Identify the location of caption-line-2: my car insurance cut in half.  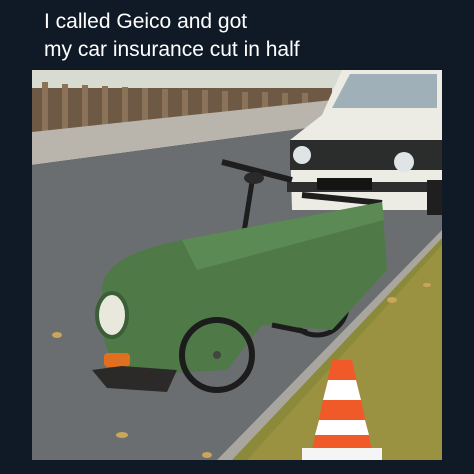
(172, 49).